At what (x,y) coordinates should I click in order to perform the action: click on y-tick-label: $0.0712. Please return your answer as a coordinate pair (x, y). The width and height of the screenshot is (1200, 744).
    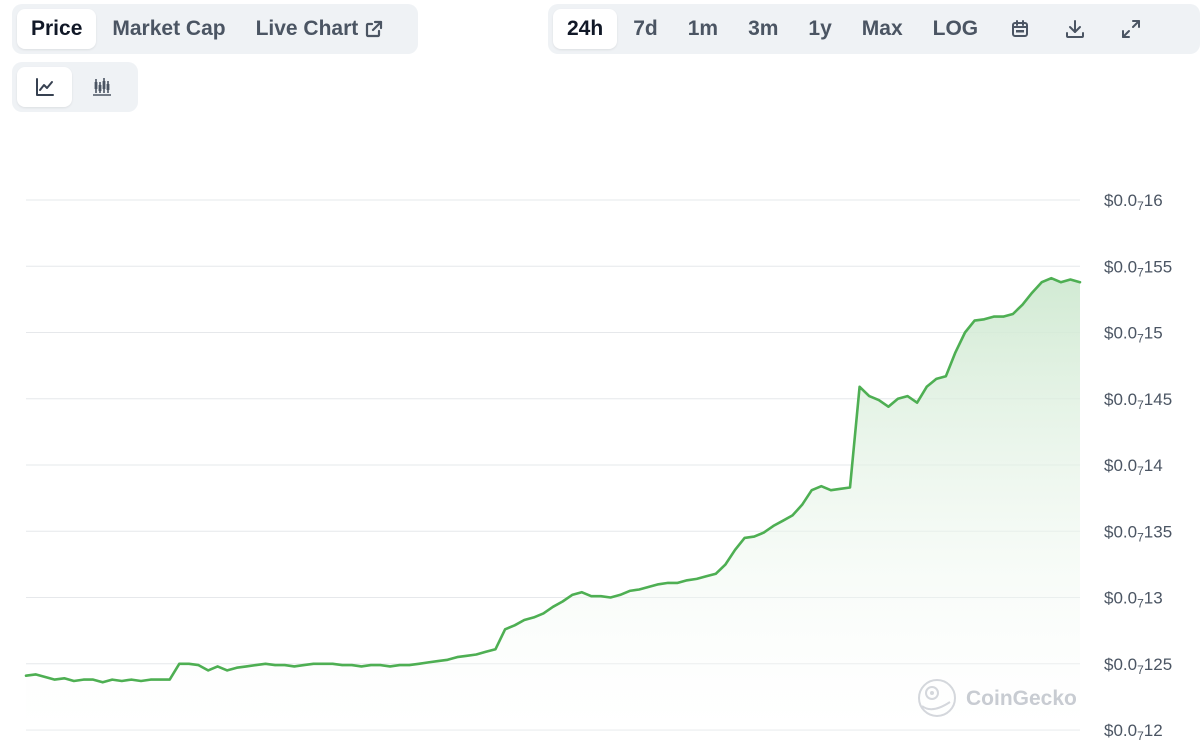
    Looking at the image, I should click on (1133, 732).